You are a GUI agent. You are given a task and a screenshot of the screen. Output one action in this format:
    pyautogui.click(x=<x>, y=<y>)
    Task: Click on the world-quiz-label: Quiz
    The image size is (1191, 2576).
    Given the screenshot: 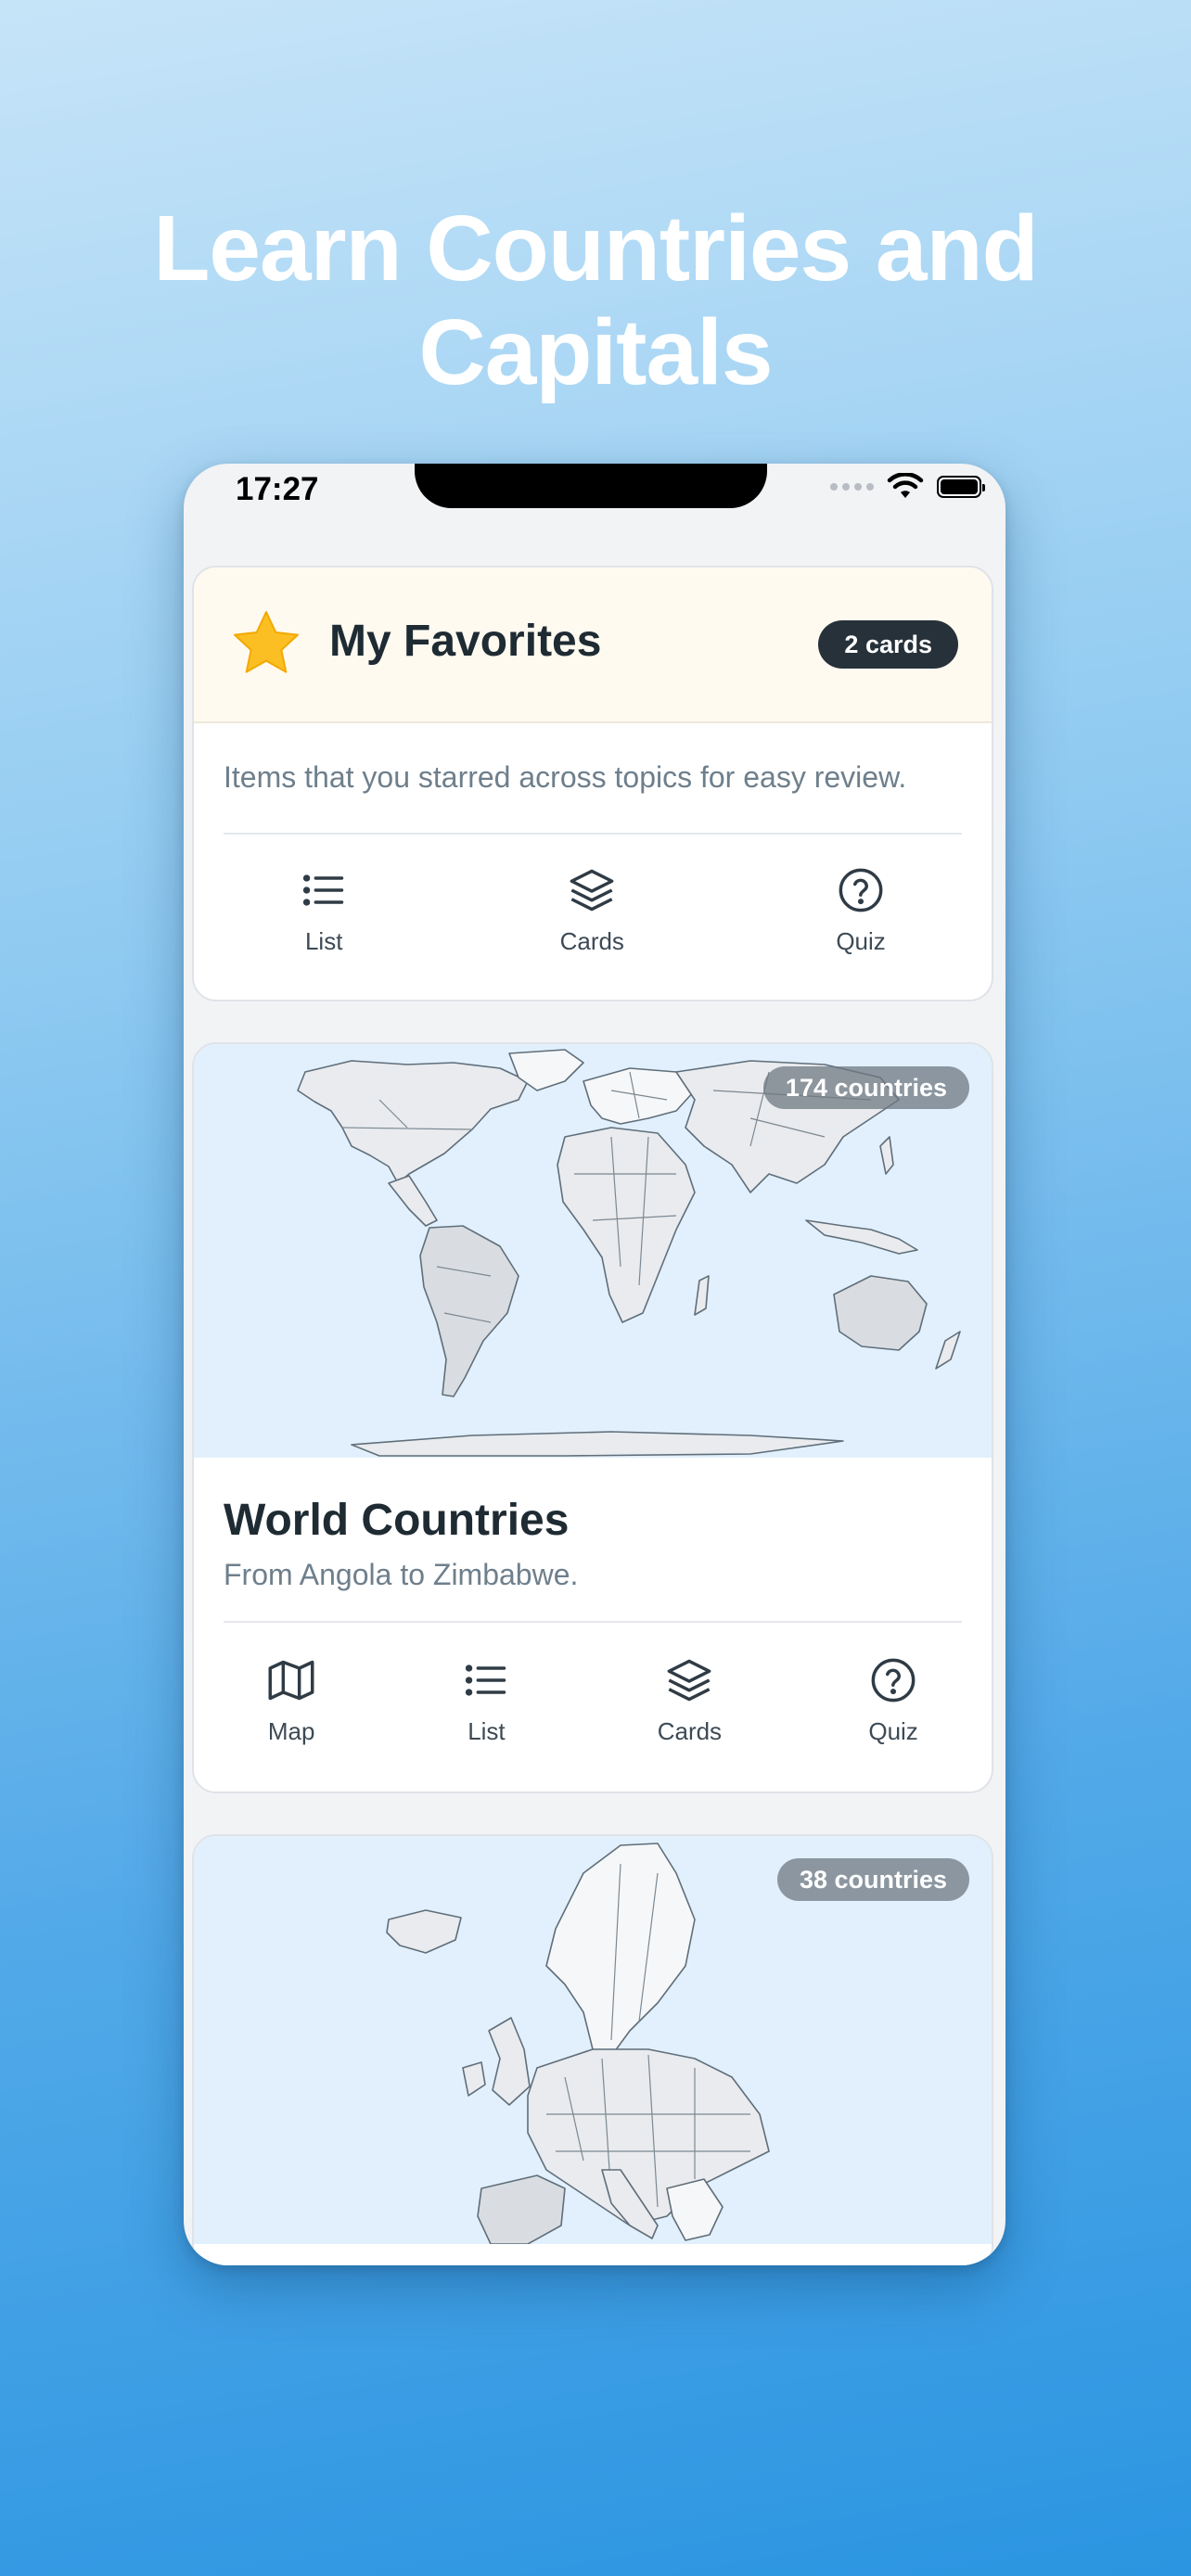 What is the action you would take?
    pyautogui.click(x=893, y=1731)
    